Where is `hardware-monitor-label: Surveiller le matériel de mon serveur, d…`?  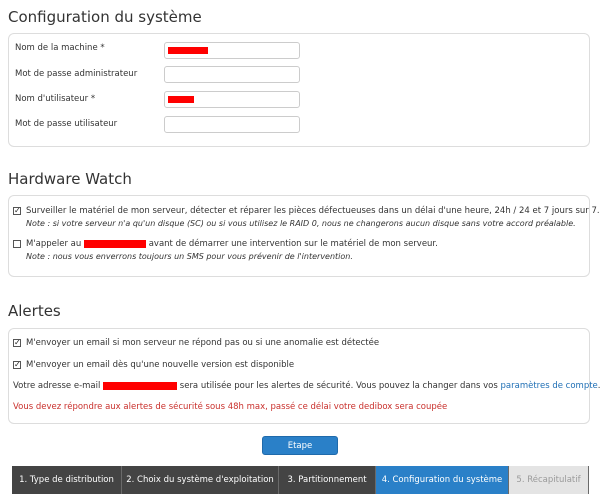 hardware-monitor-label: Surveiller le matériel de mon serveur, d… is located at coordinates (313, 211).